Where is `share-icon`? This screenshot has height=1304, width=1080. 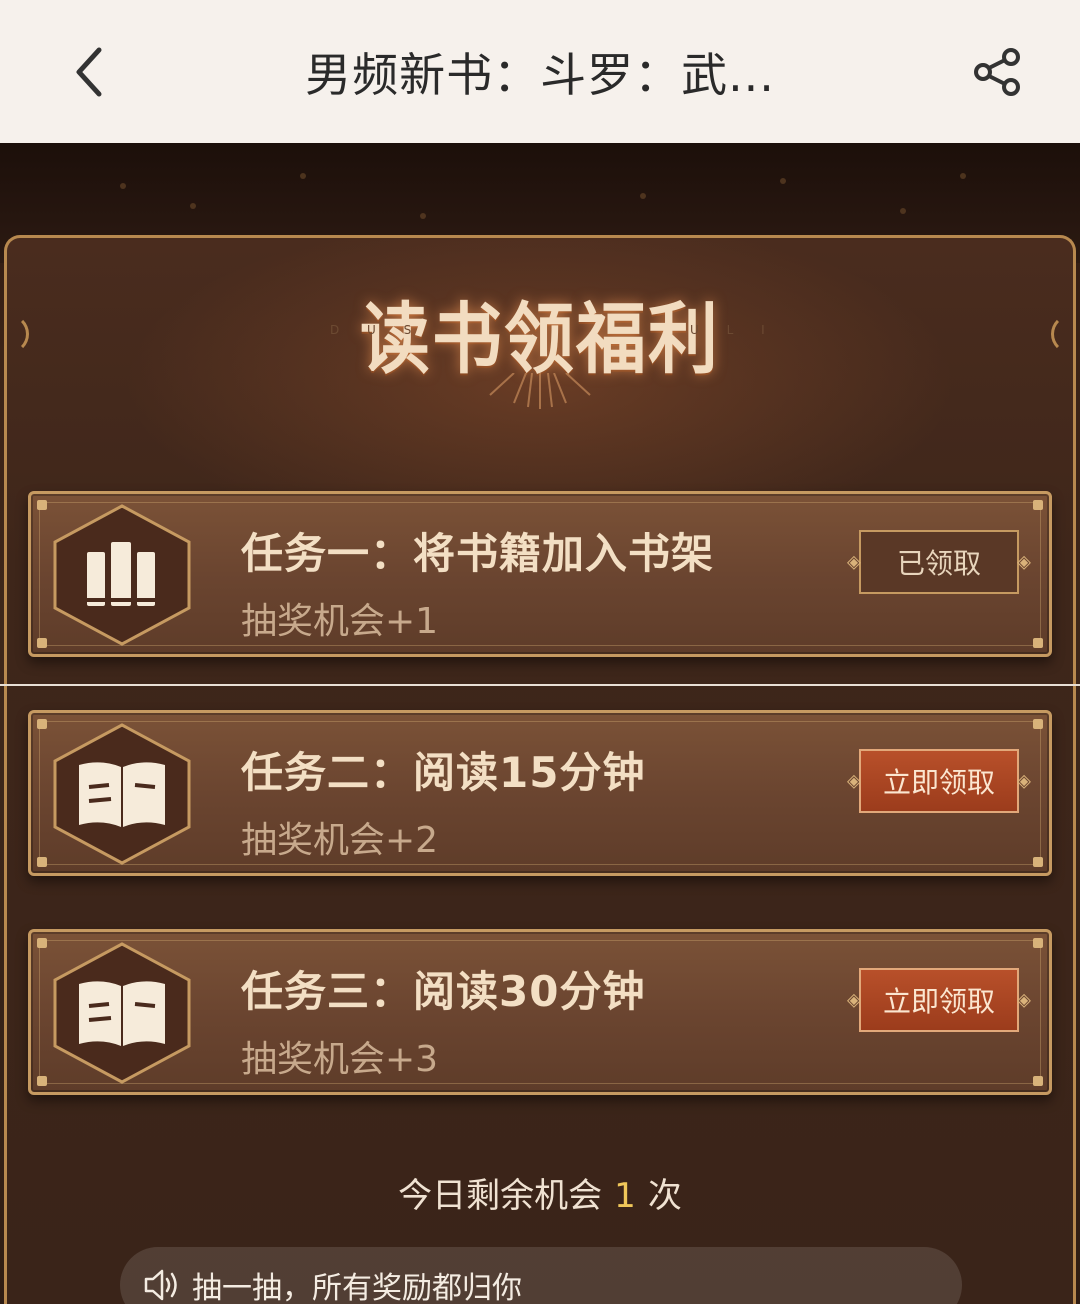
share-icon is located at coordinates (997, 72).